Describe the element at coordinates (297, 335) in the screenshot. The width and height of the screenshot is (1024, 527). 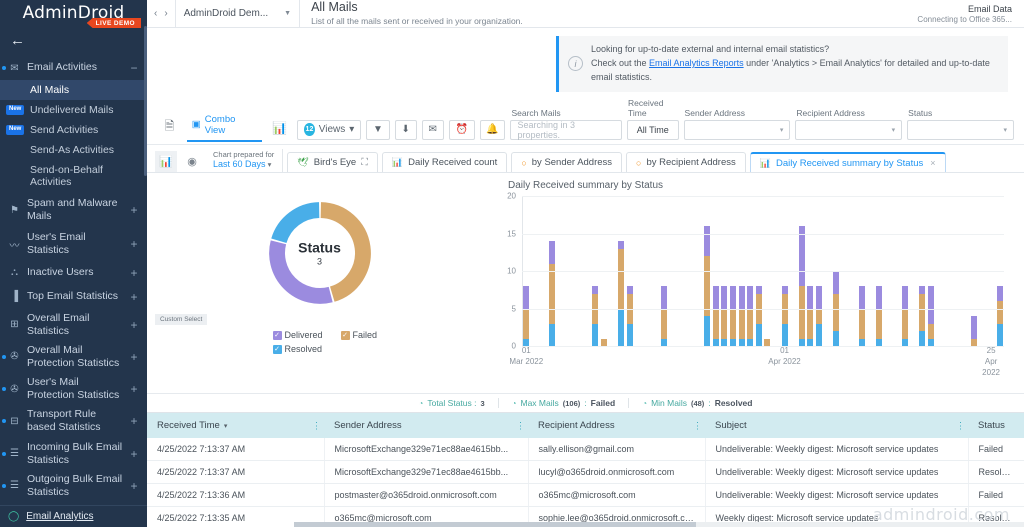
I see `legend-item-delivered: ✓ Delivered` at that location.